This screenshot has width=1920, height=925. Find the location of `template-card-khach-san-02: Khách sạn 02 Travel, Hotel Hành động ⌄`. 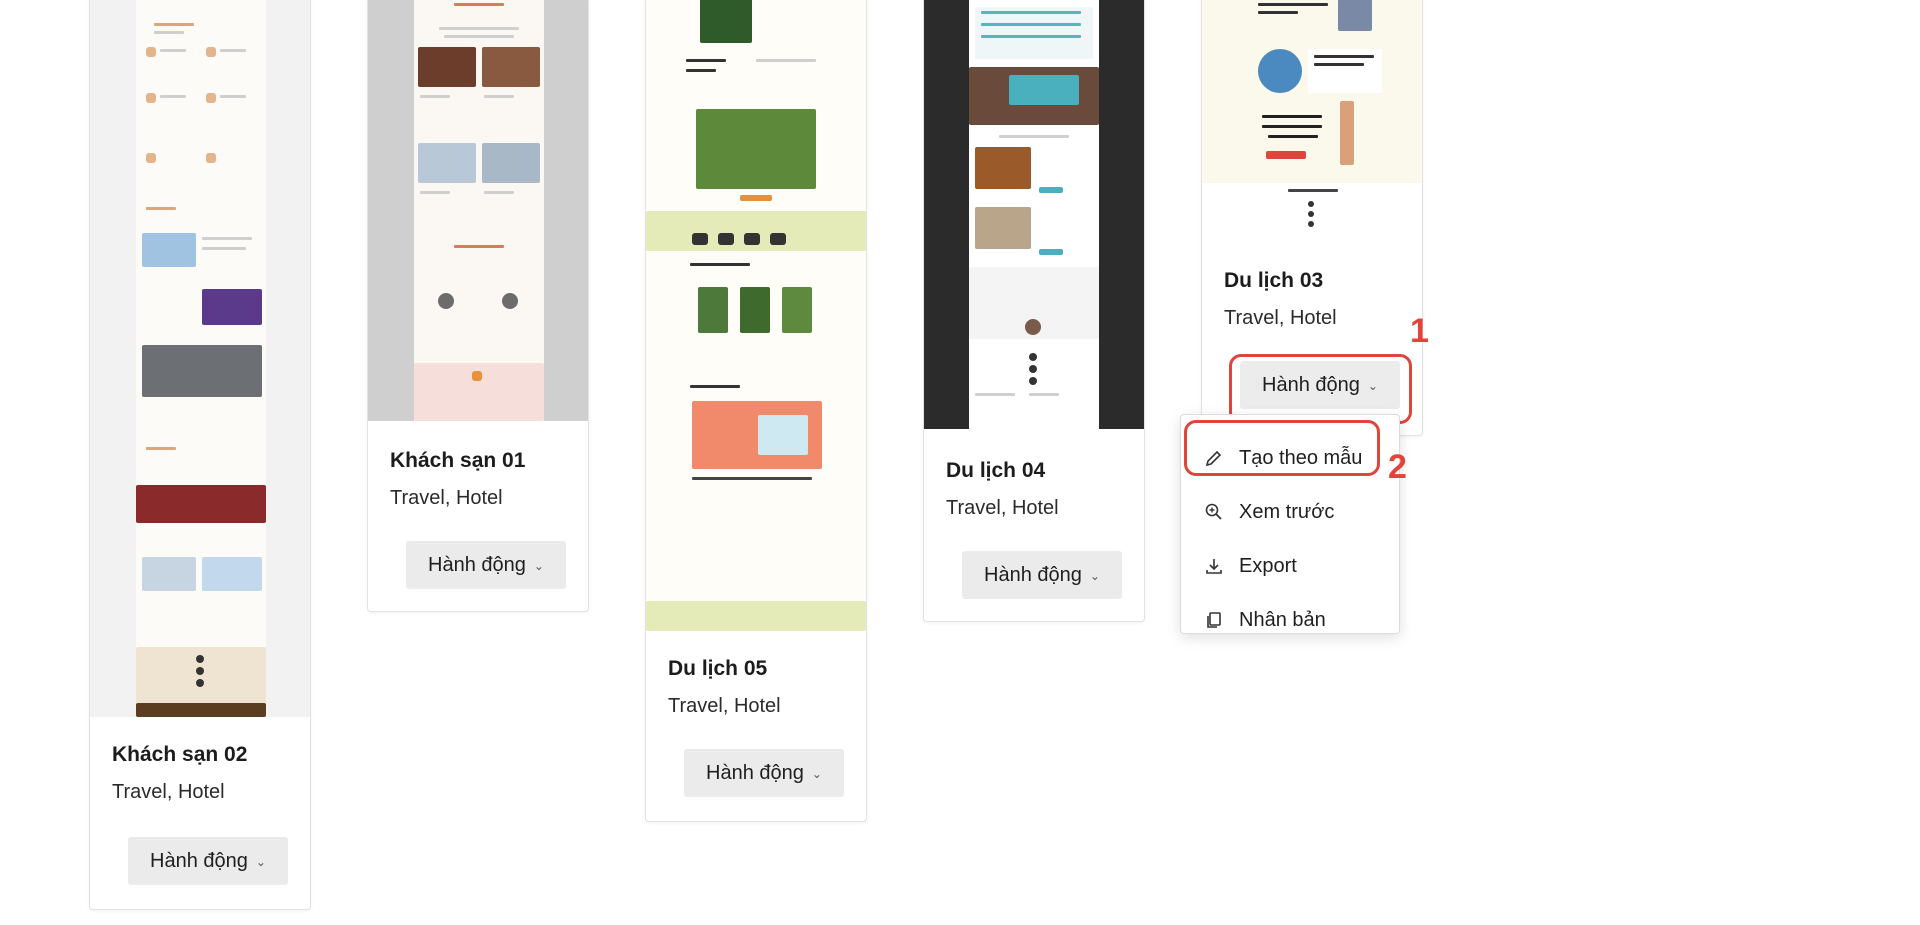

template-card-khach-san-02: Khách sạn 02 Travel, Hotel Hành động ⌄ is located at coordinates (200, 455).